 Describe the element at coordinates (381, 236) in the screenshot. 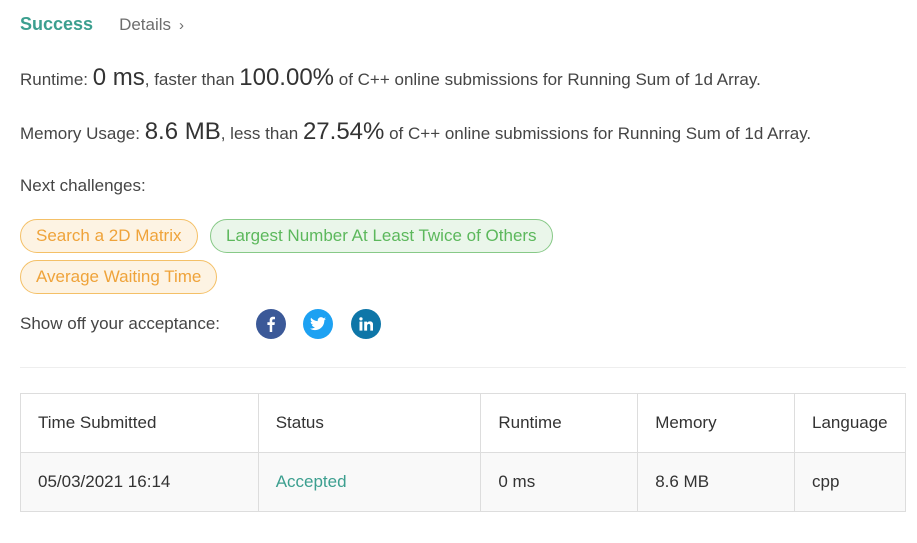

I see `challenge-tag-largest-number: Largest Number At Least Twice of Others` at that location.